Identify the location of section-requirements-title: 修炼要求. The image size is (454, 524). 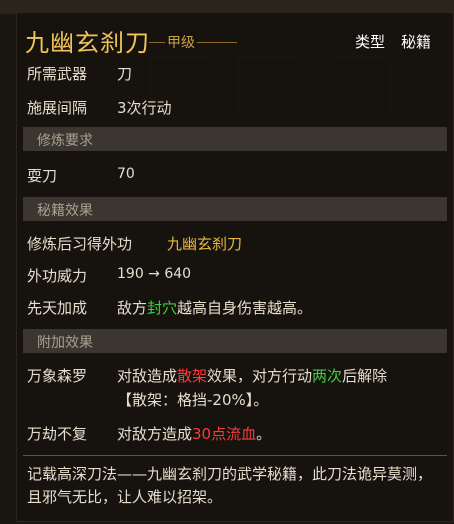
(65, 141).